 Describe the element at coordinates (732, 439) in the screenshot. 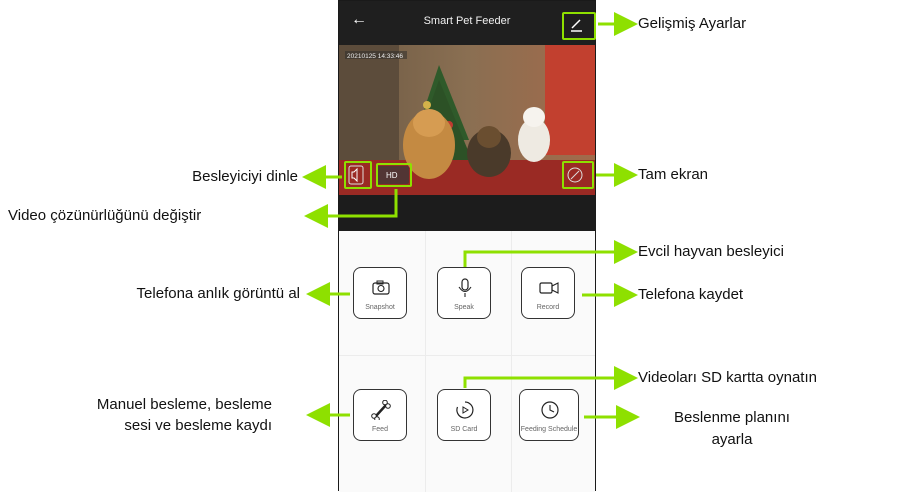

I see `schedule-annotation-line2: ayarla` at that location.